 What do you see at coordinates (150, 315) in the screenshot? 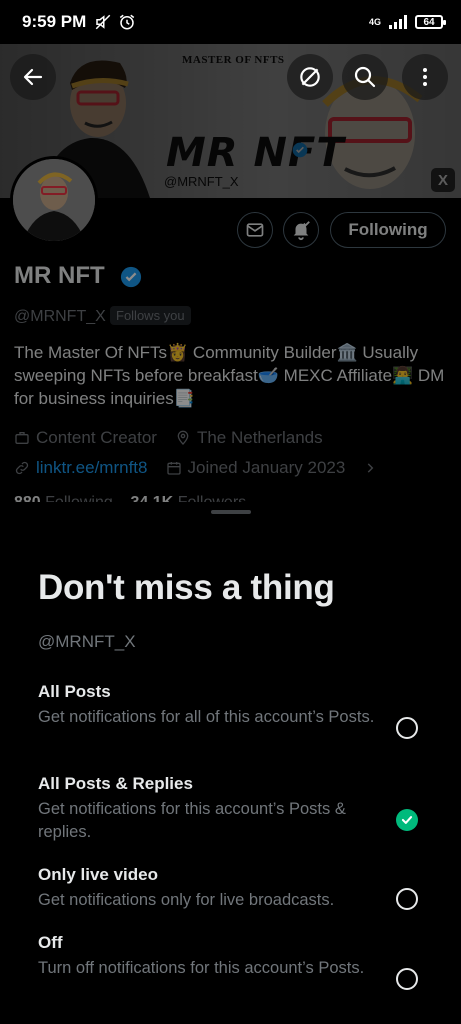
I see `follows-you-badge: Follows you` at bounding box center [150, 315].